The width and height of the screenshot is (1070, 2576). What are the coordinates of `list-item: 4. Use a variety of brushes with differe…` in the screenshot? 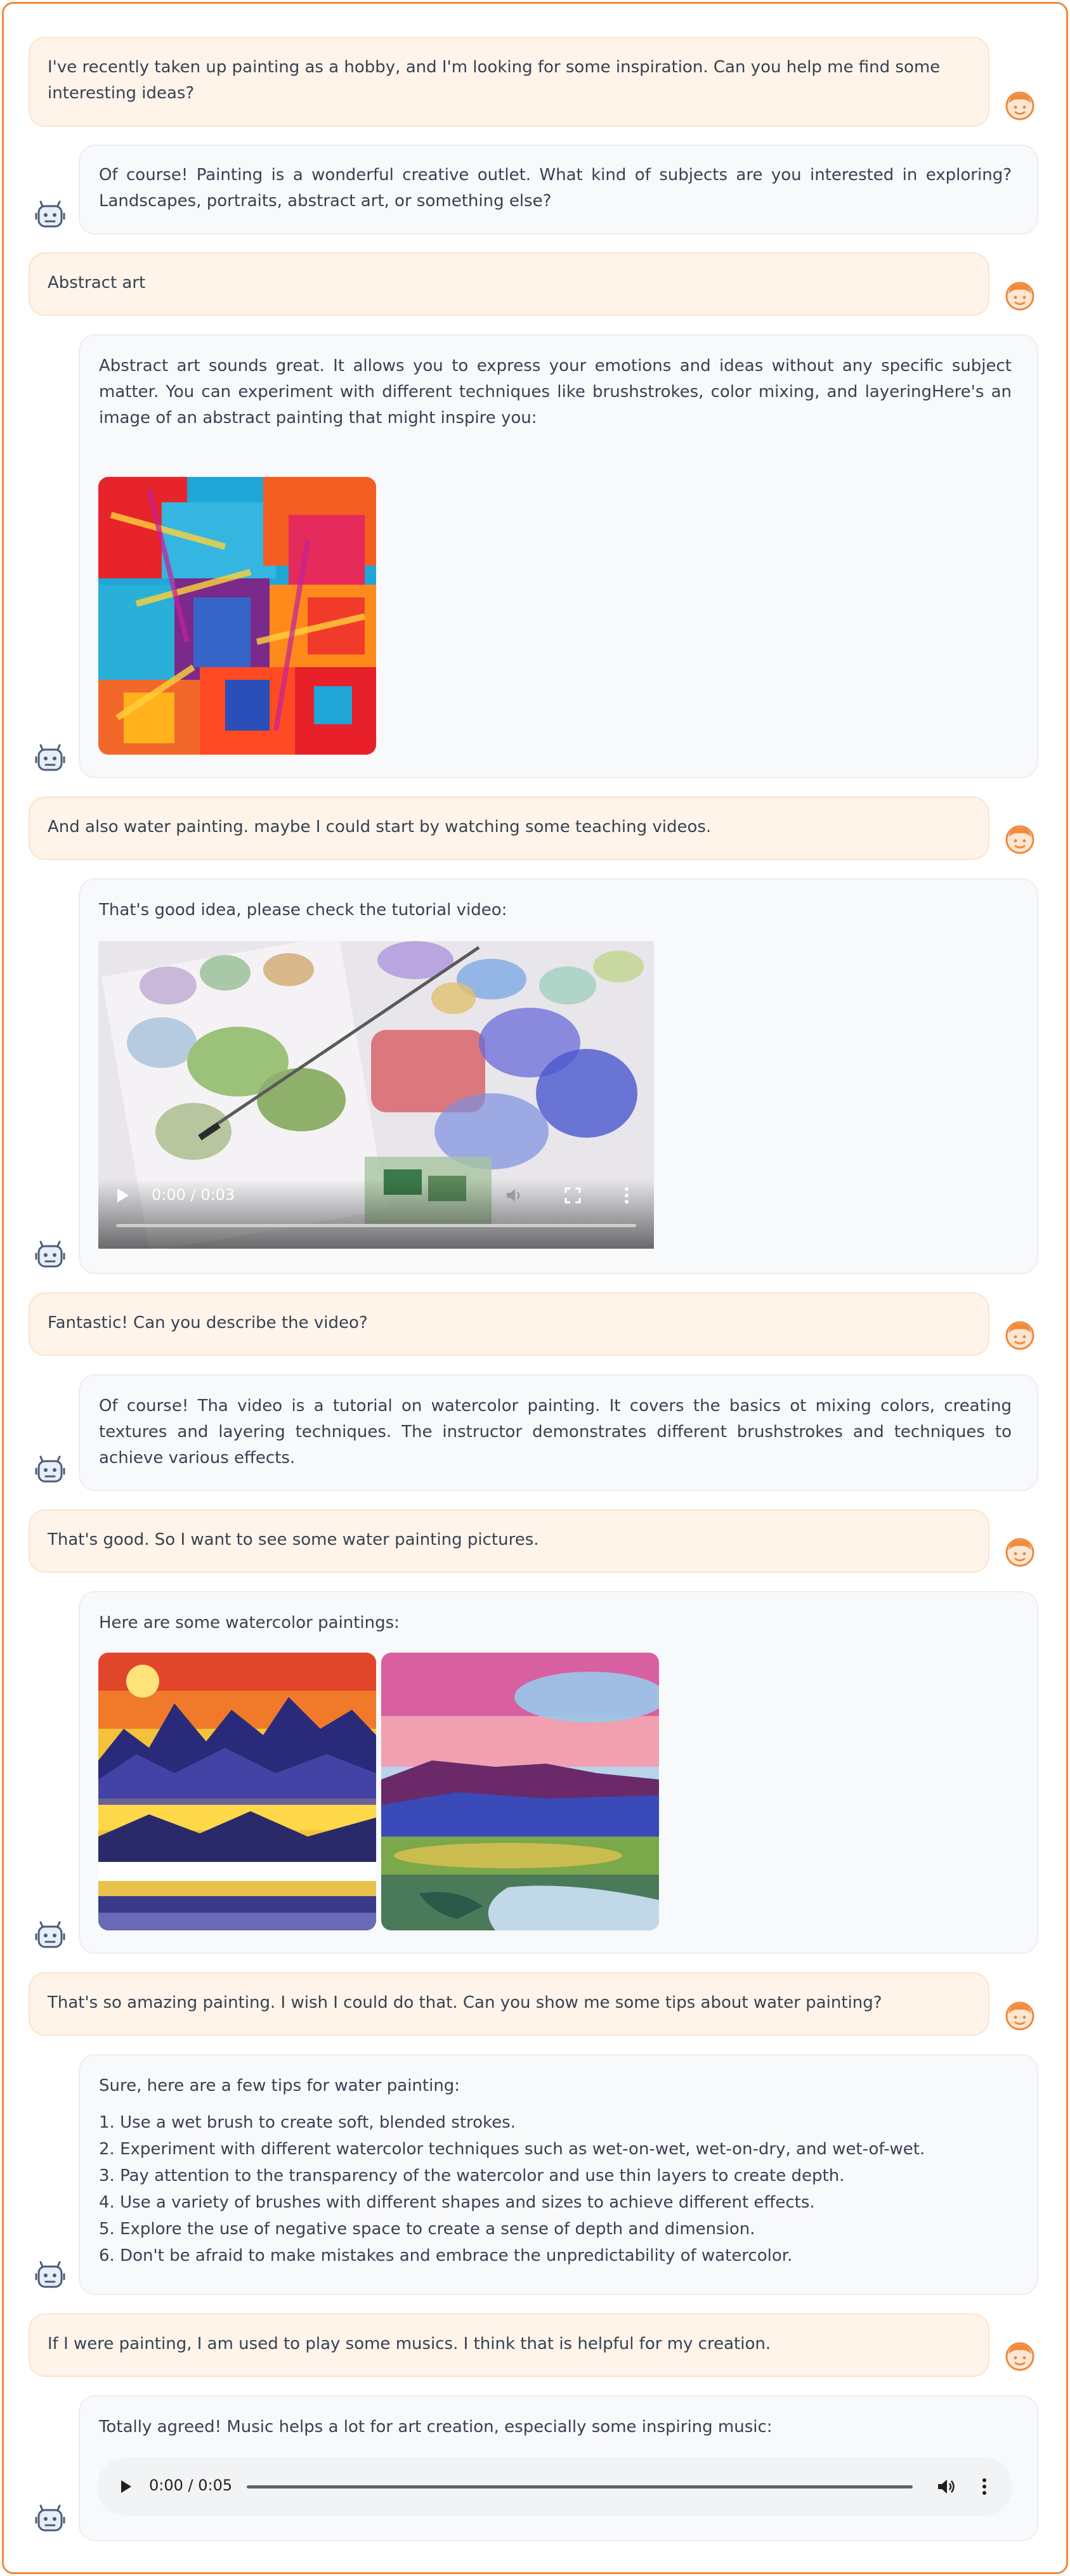 It's located at (457, 2202).